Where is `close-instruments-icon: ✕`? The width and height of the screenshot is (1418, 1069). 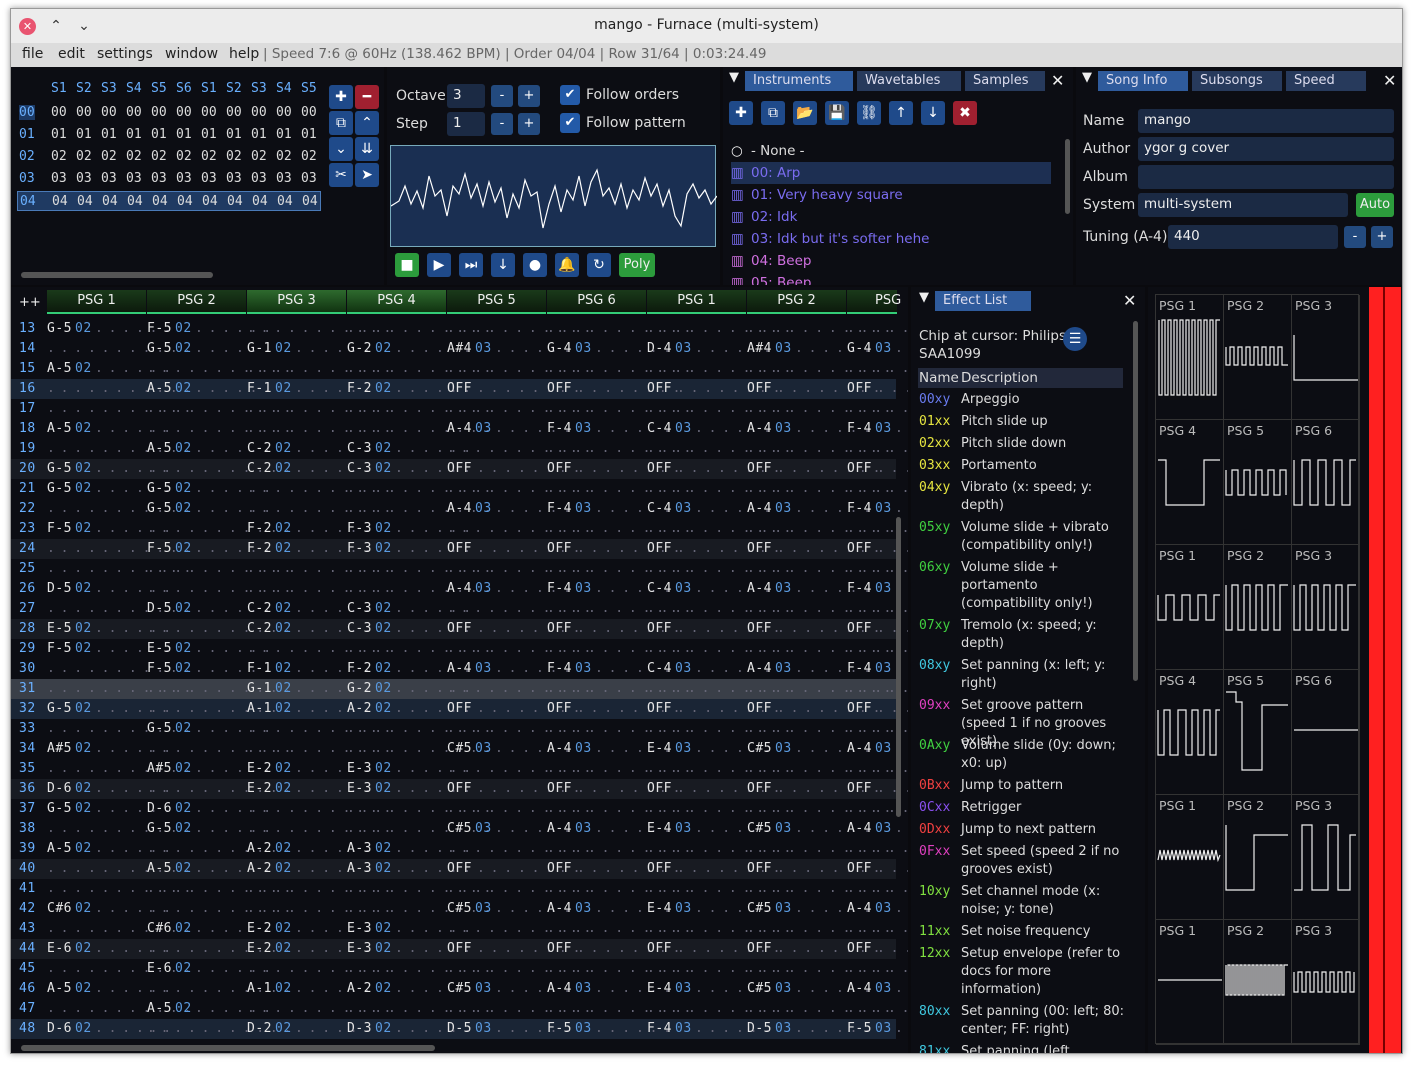 close-instruments-icon: ✕ is located at coordinates (1057, 80).